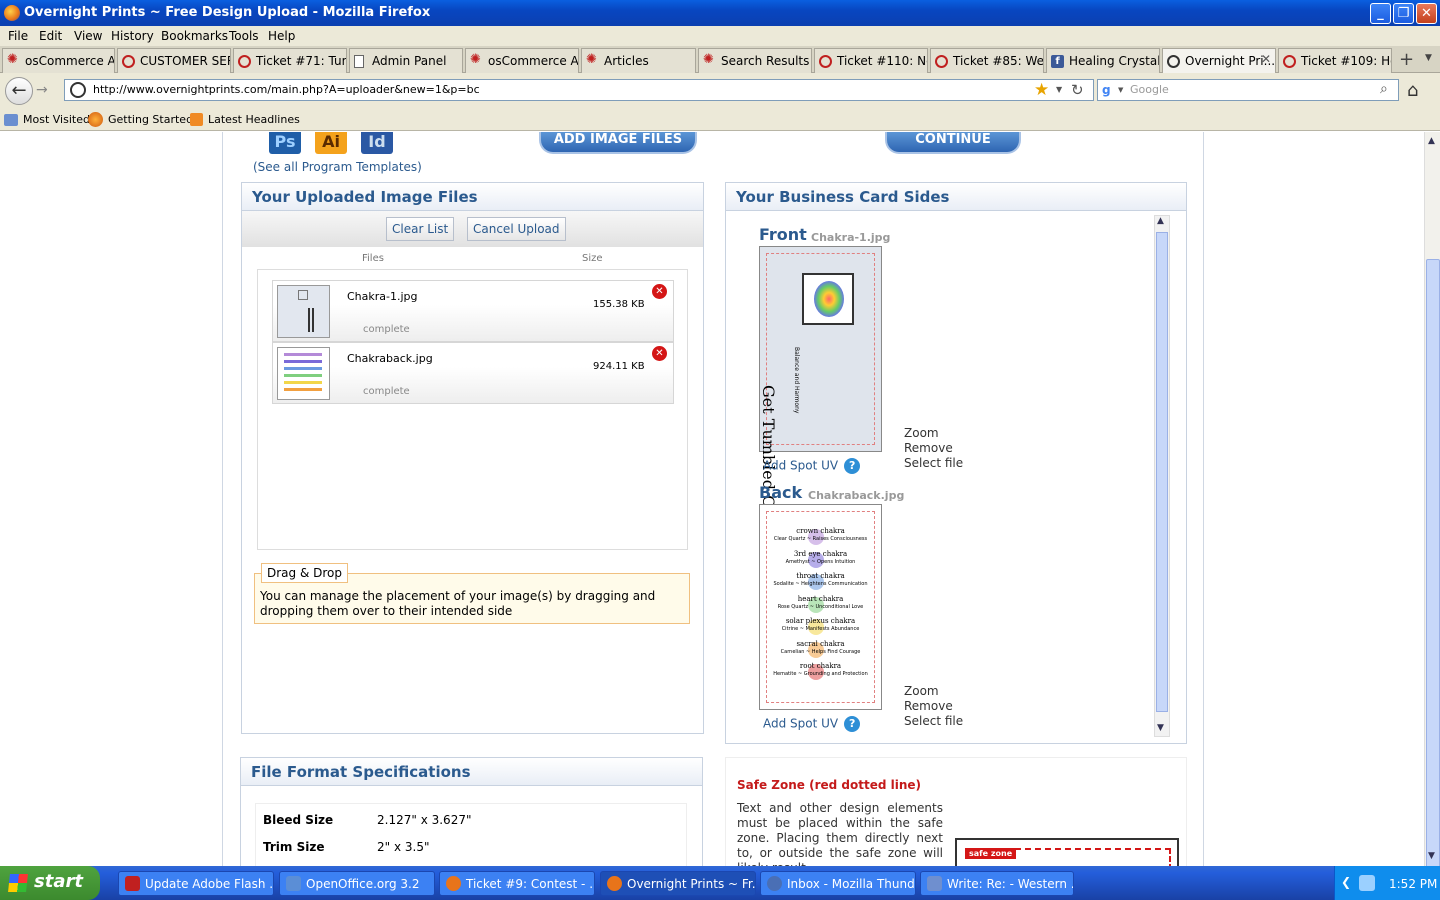 The width and height of the screenshot is (1440, 900). I want to click on back-button: ←, so click(19, 91).